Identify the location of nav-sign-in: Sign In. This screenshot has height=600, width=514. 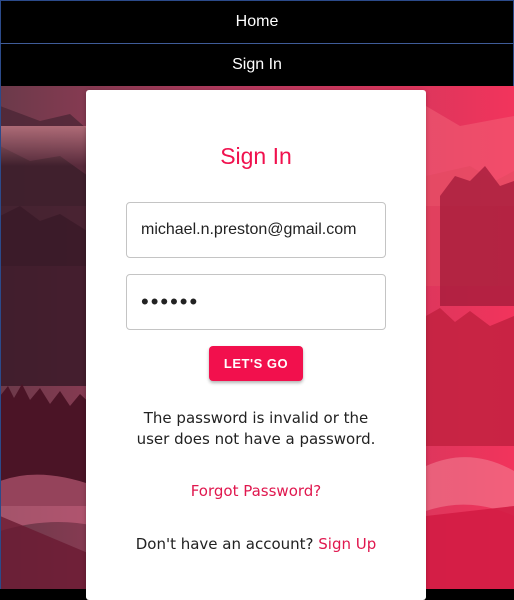
(257, 65).